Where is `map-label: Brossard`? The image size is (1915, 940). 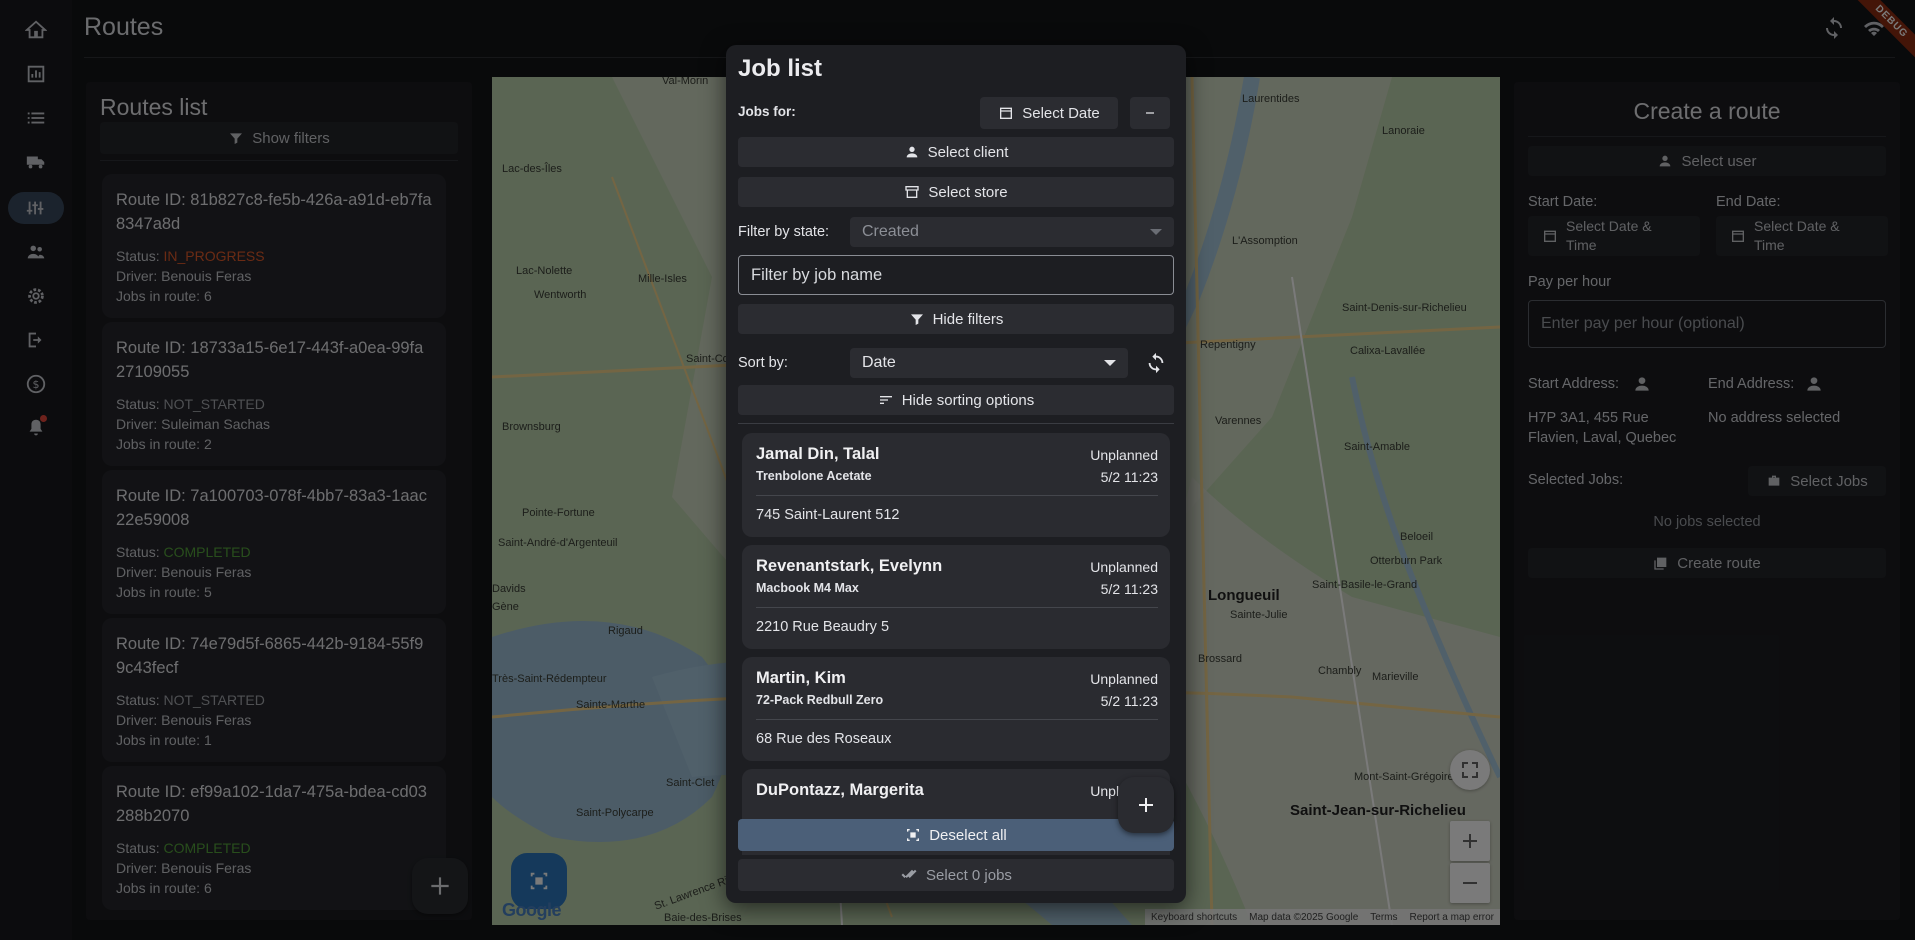 map-label: Brossard is located at coordinates (1220, 659).